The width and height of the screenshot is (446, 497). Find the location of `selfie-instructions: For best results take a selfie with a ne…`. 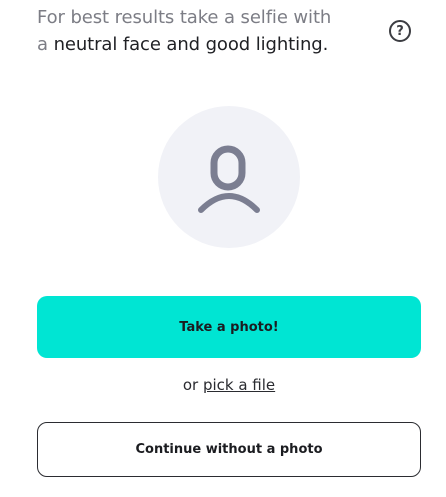

selfie-instructions: For best results take a selfie with a ne… is located at coordinates (209, 31).